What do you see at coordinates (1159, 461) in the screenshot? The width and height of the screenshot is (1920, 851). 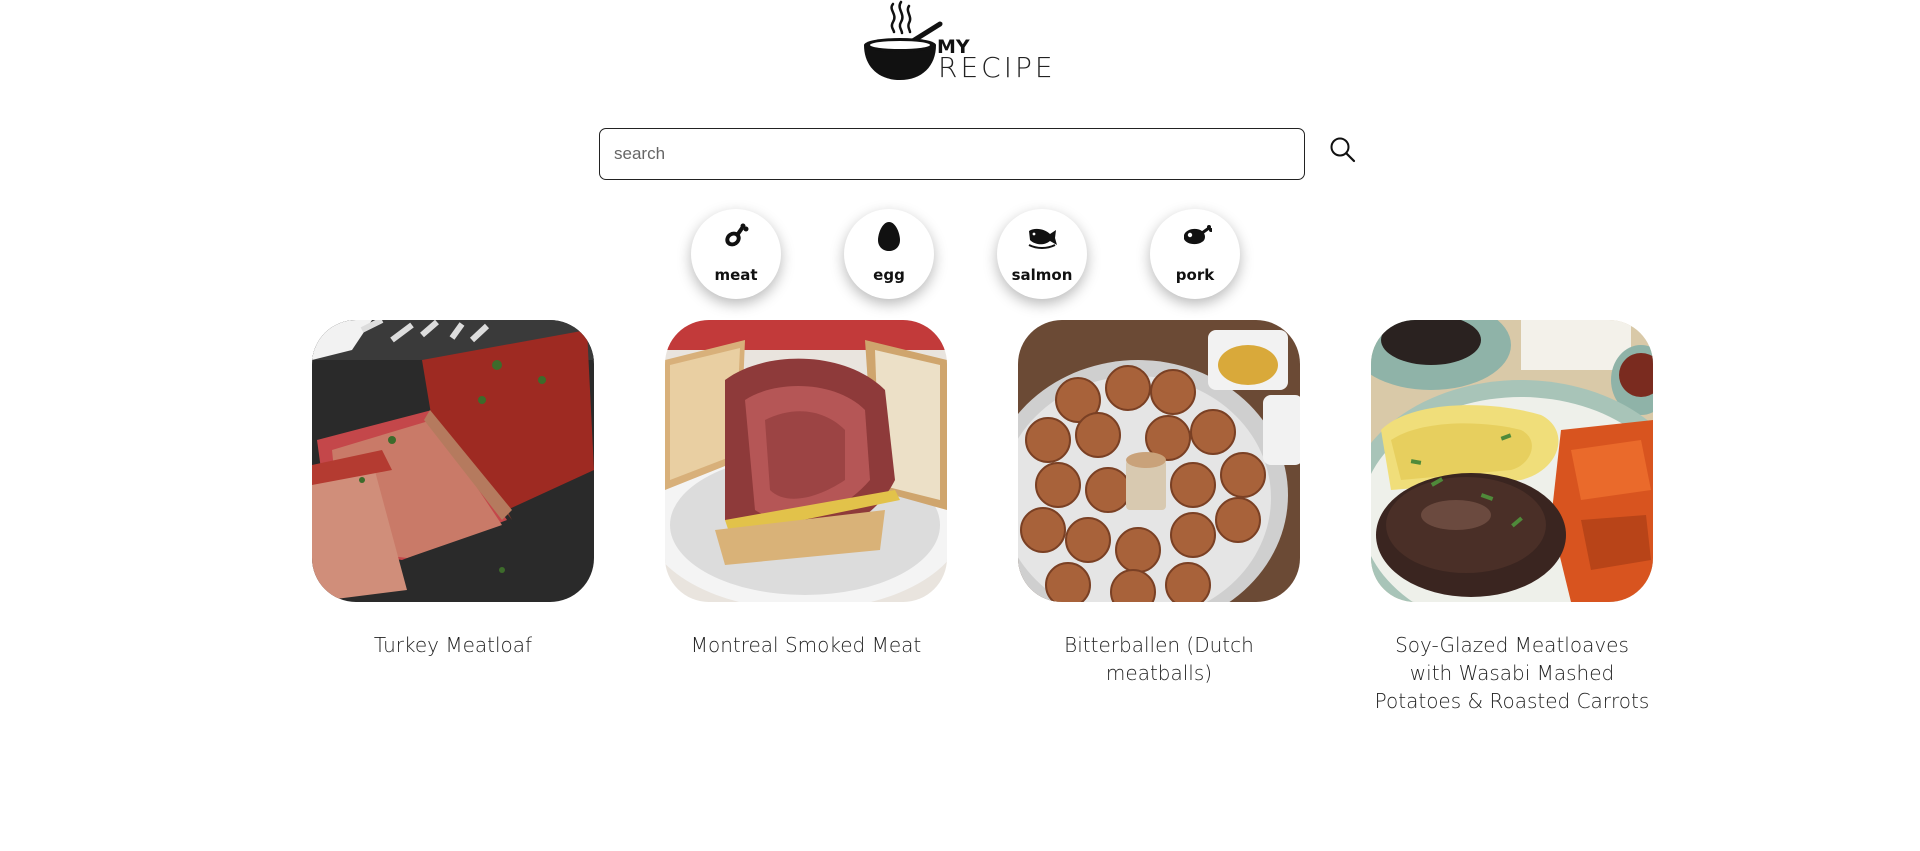 I see `bitterballen-photo` at bounding box center [1159, 461].